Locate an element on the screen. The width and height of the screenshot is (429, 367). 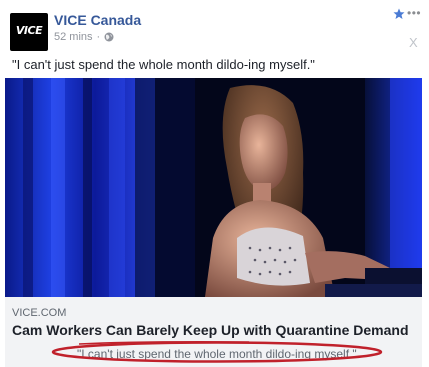
vice-logo: VICE is located at coordinates (29, 30).